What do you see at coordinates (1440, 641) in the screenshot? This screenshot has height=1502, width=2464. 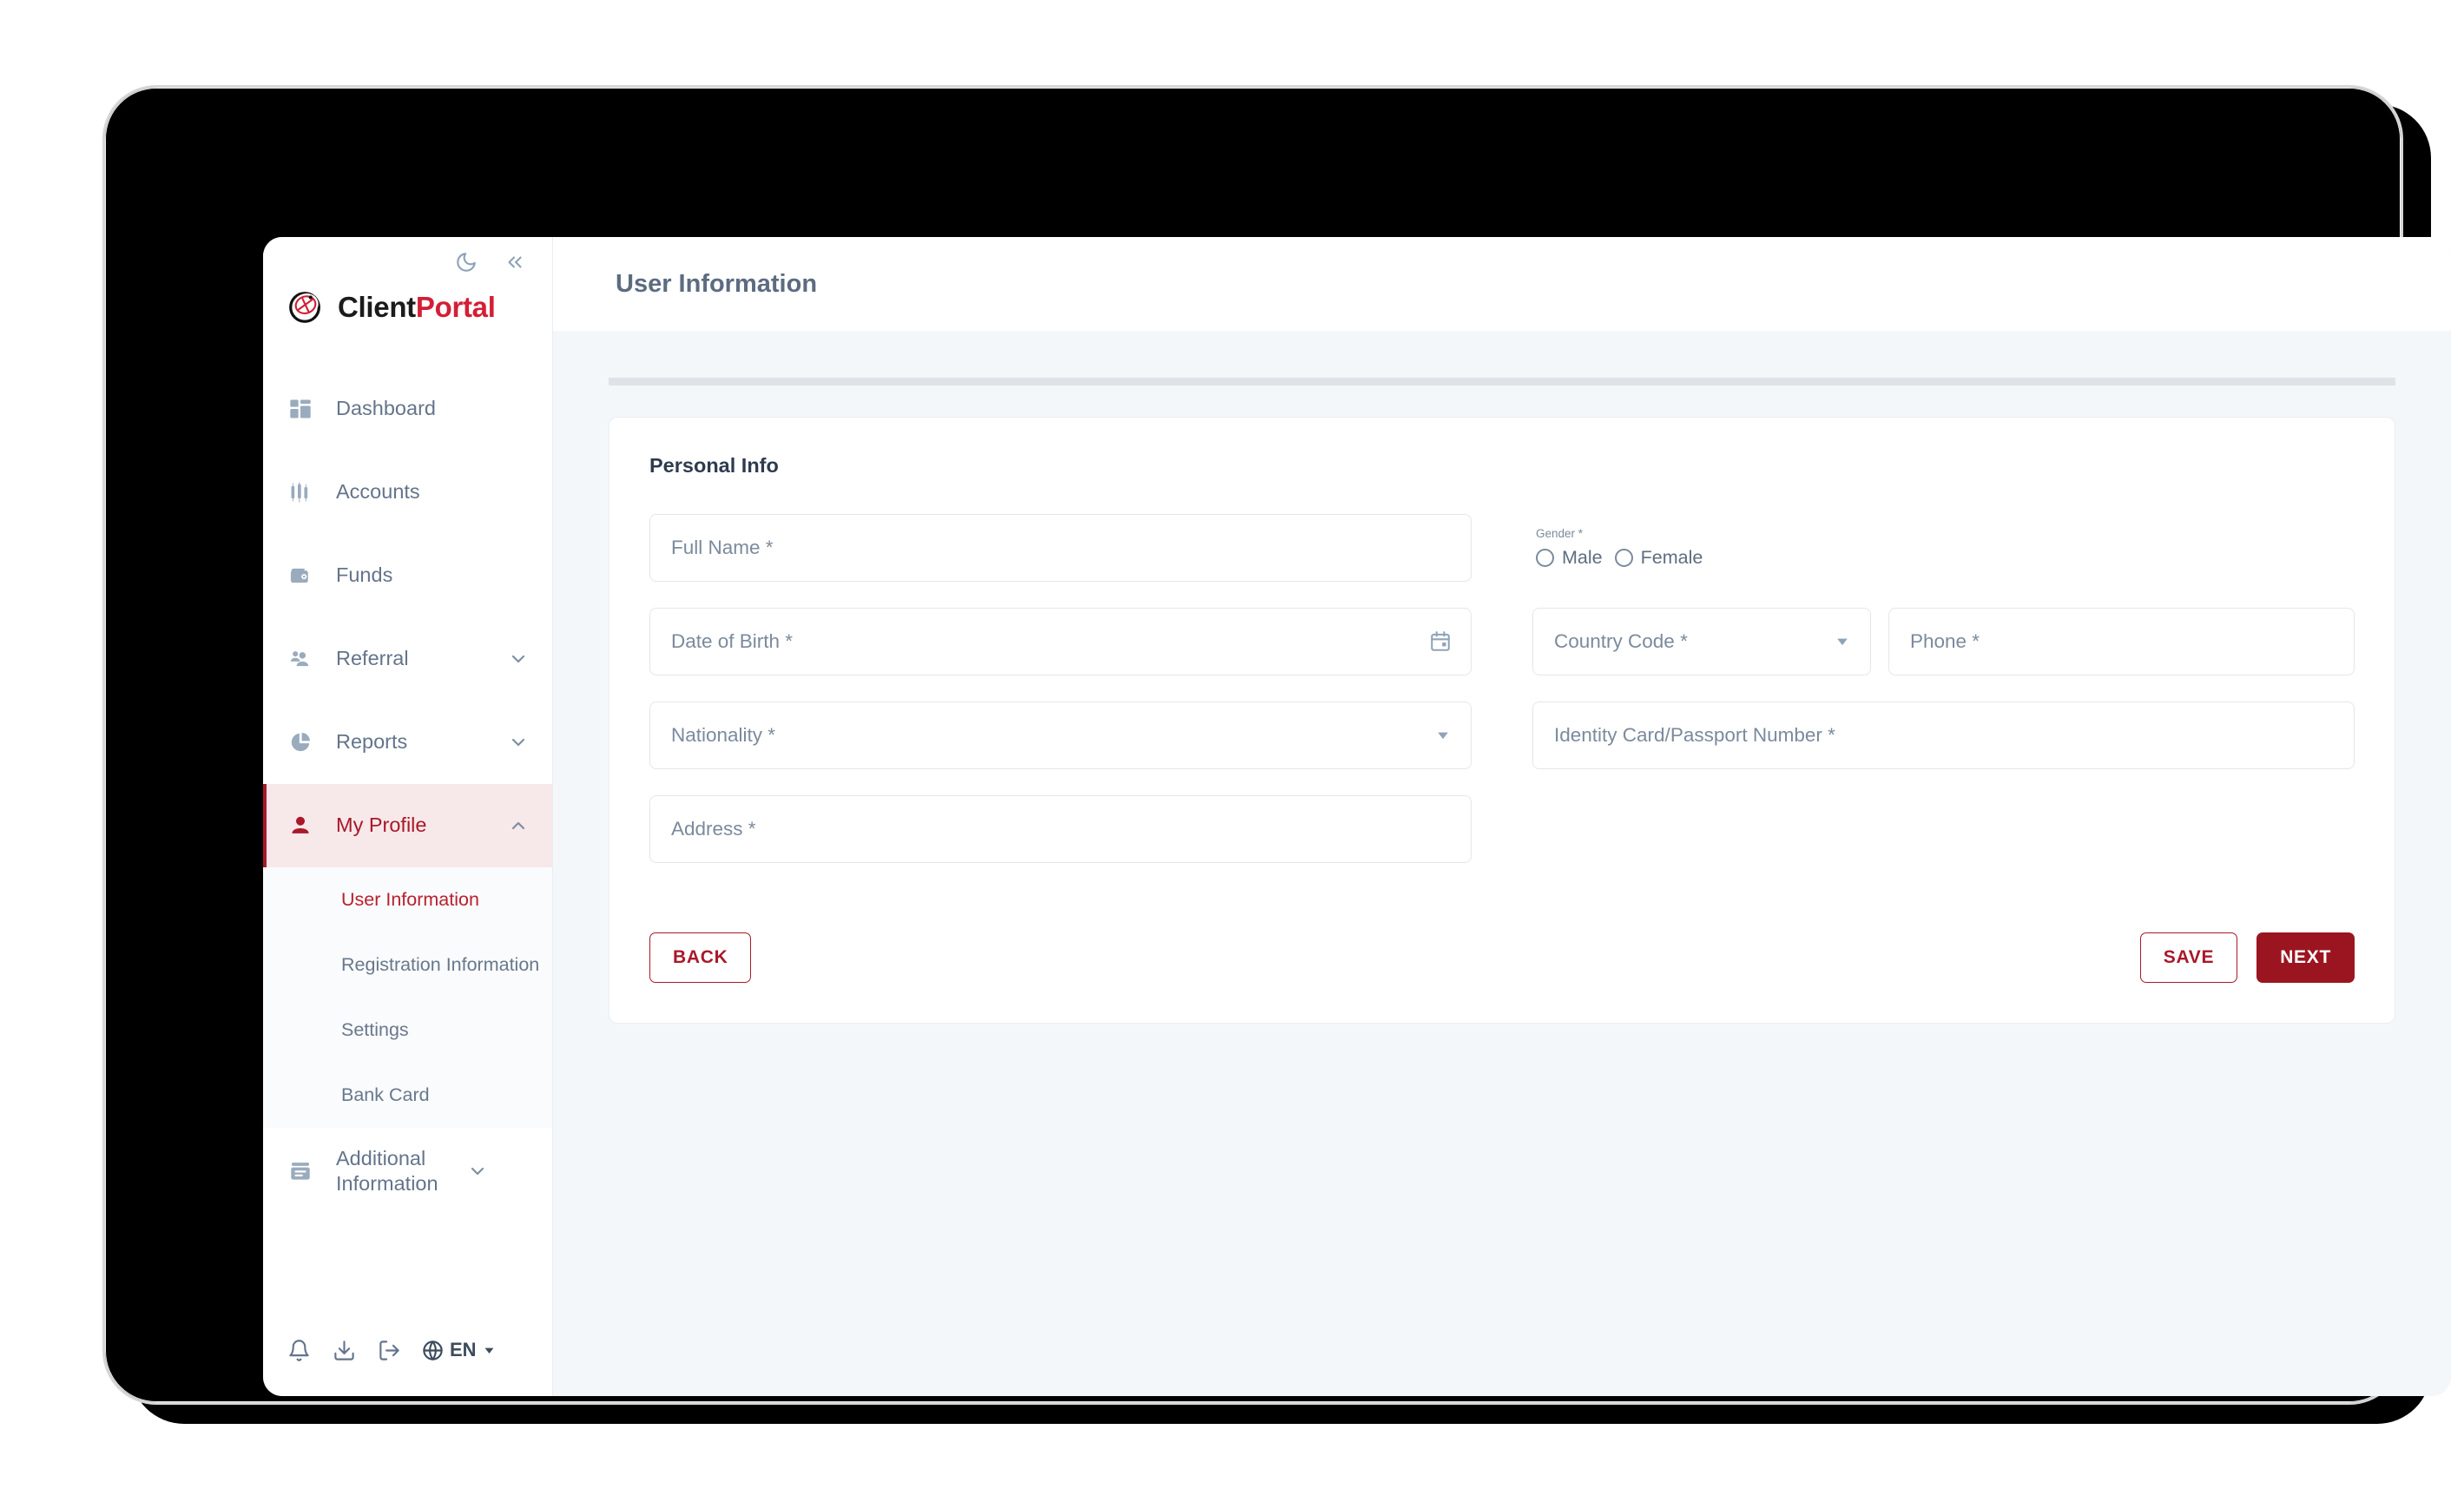 I see `calendar-icon` at bounding box center [1440, 641].